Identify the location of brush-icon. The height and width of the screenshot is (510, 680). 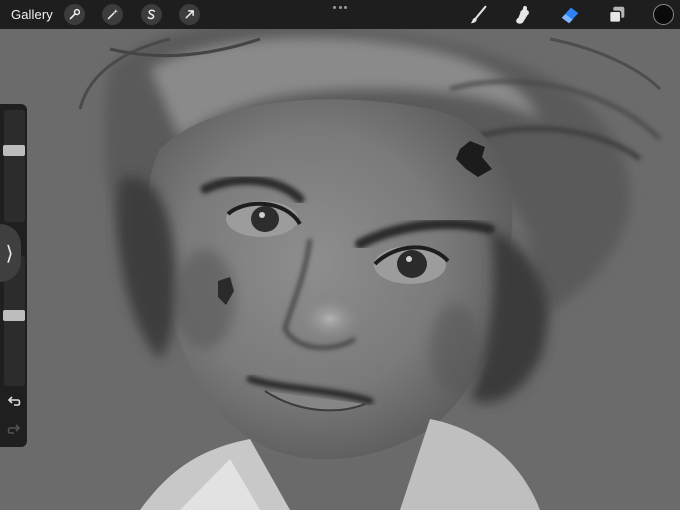
(478, 14).